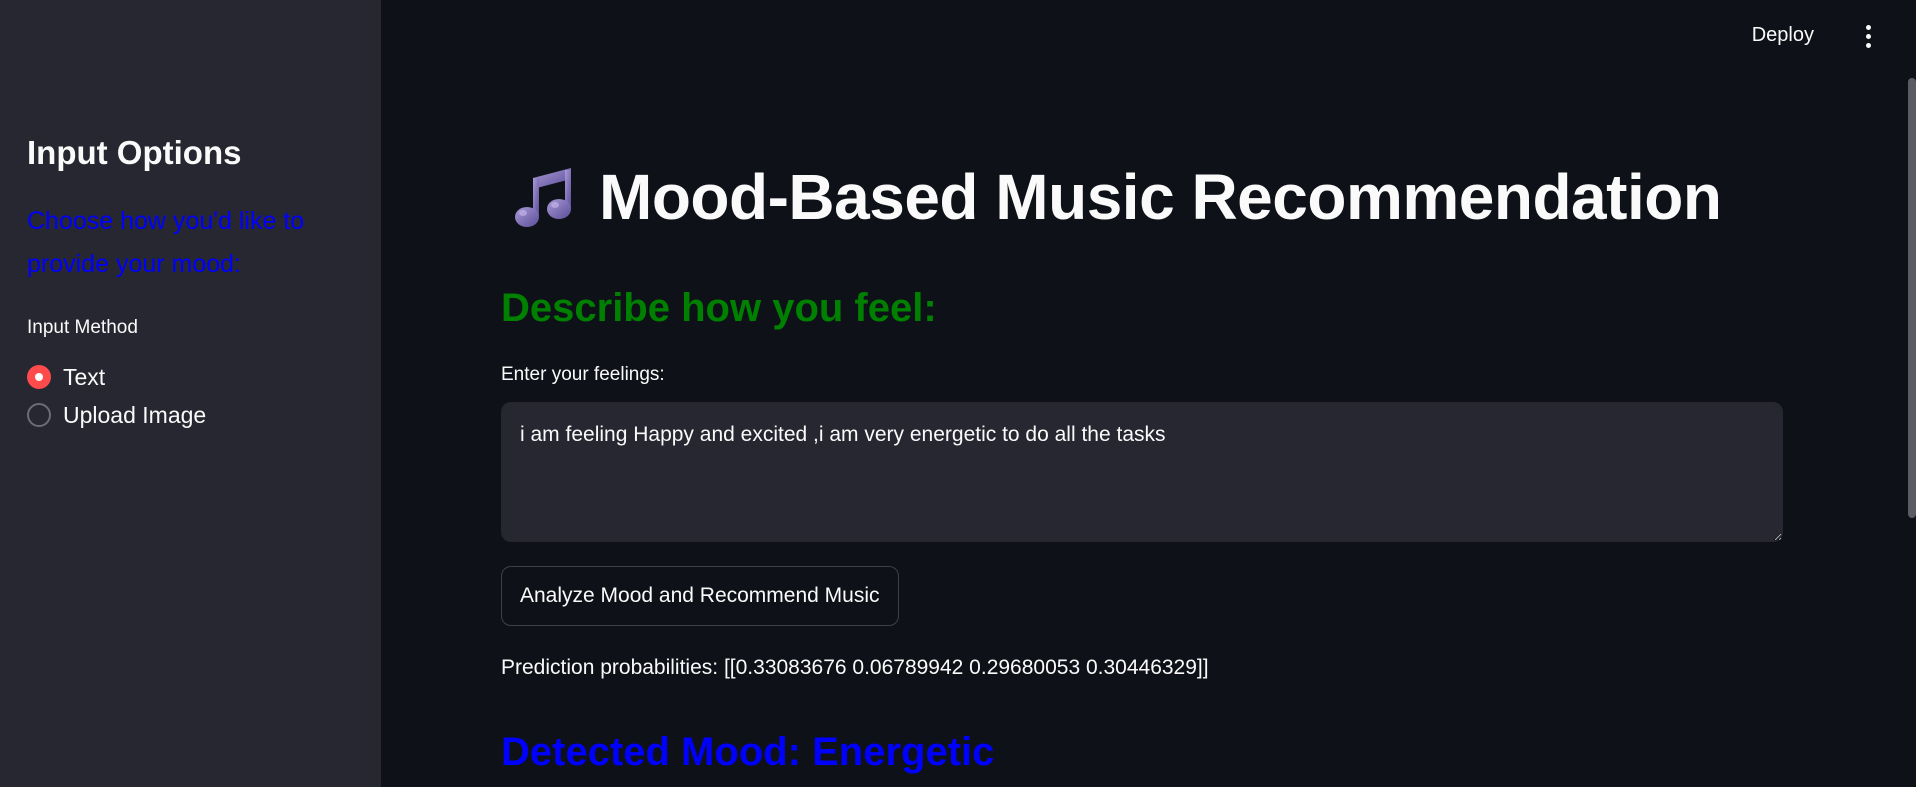  What do you see at coordinates (748, 752) in the screenshot?
I see `detected-mood-heading: Detected Mood: Energetic` at bounding box center [748, 752].